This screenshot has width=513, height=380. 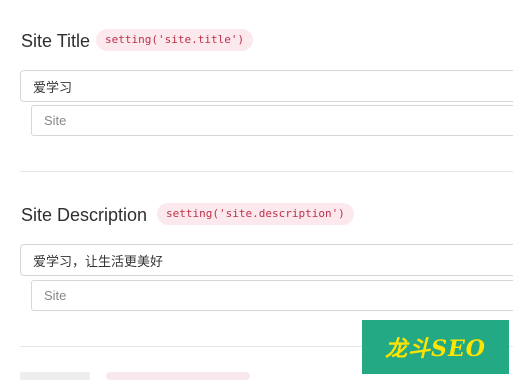 I want to click on setting-label: Site Description, so click(x=84, y=215).